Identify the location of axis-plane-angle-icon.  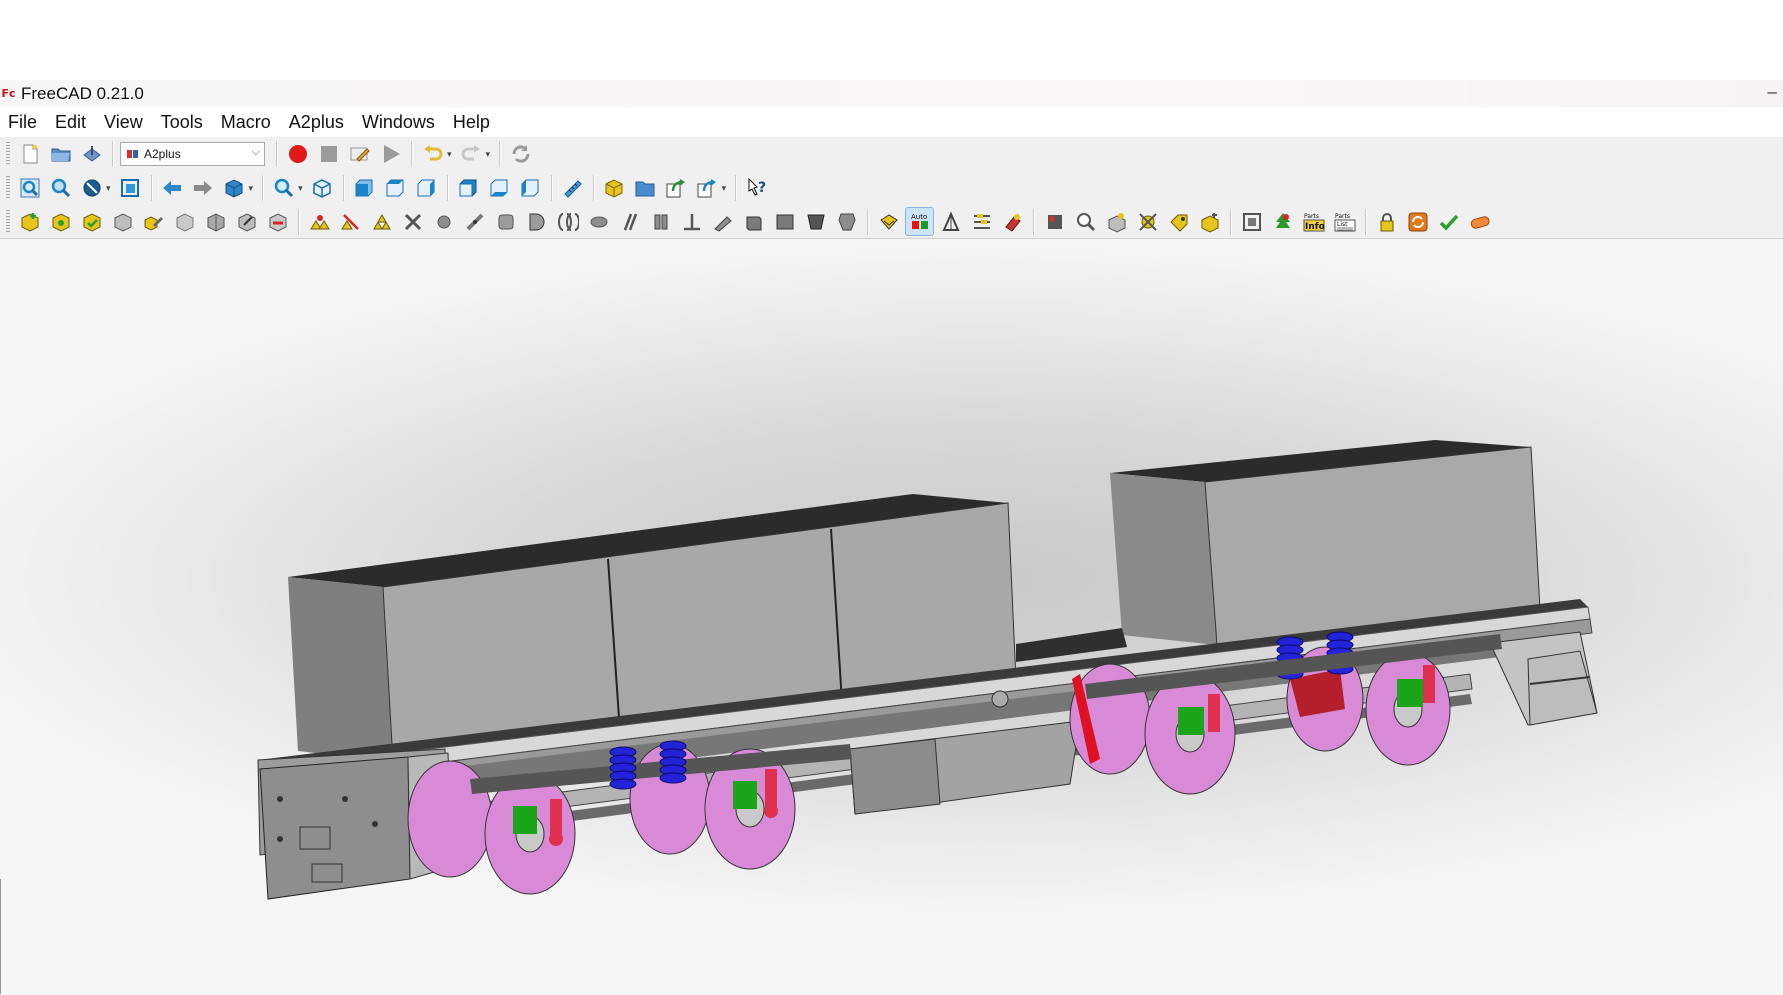
(598, 221).